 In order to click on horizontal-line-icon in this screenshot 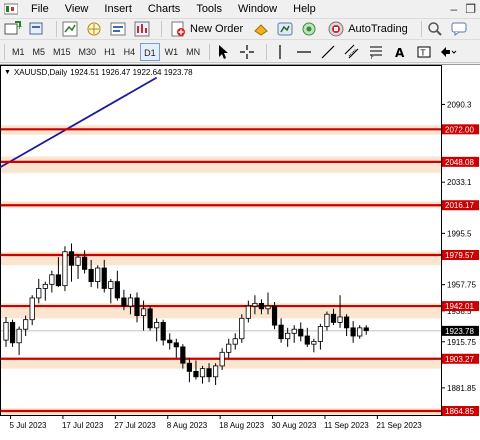, I will do `click(304, 52)`.